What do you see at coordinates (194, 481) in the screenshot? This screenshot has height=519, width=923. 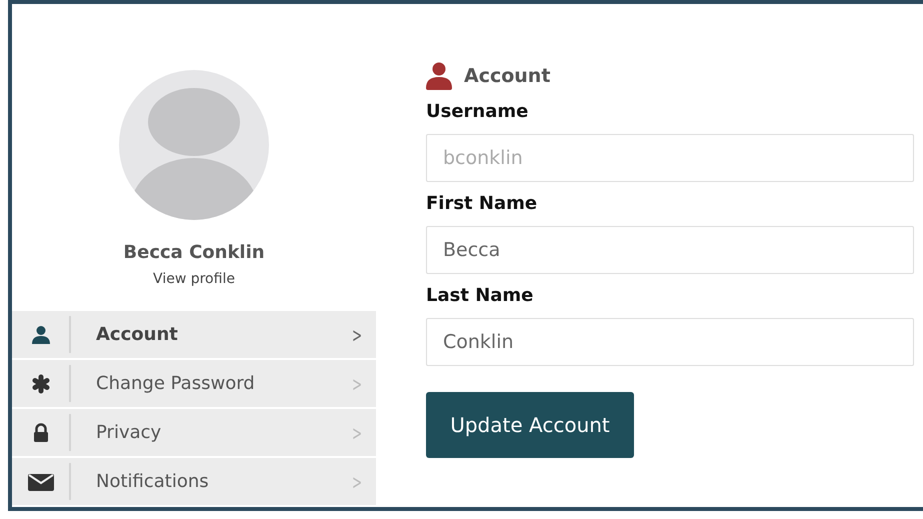 I see `menu-item: Notifications >` at bounding box center [194, 481].